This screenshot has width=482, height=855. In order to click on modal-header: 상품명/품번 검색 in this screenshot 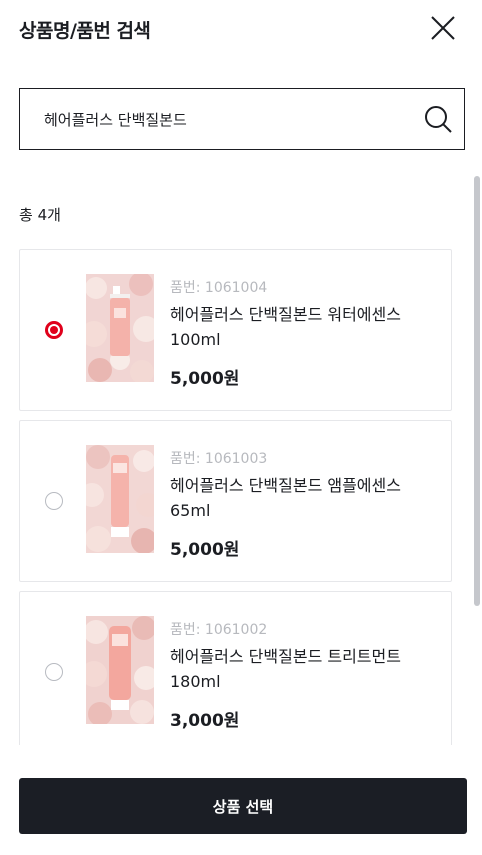, I will do `click(241, 30)`.